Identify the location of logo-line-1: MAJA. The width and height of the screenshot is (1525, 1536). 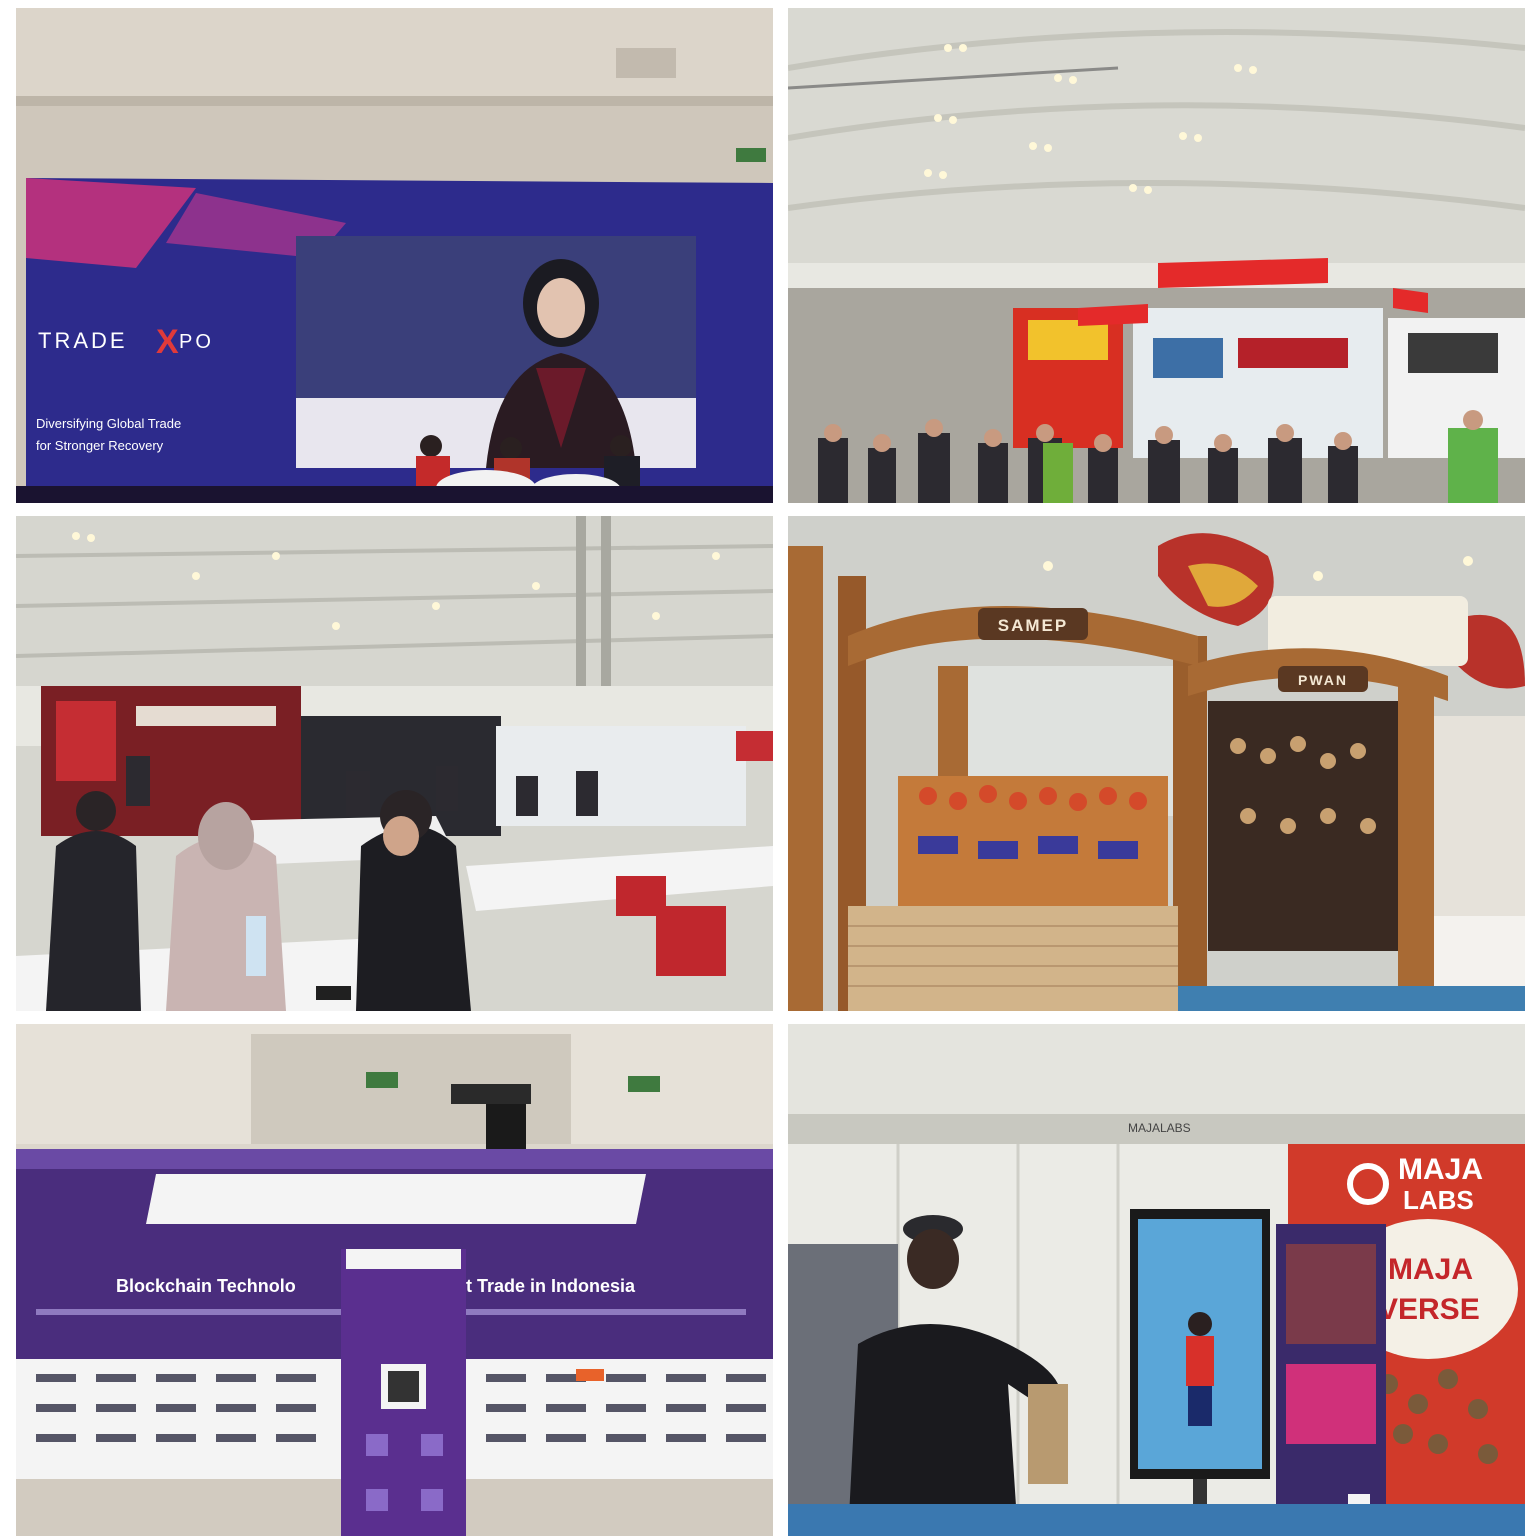
(1440, 1169).